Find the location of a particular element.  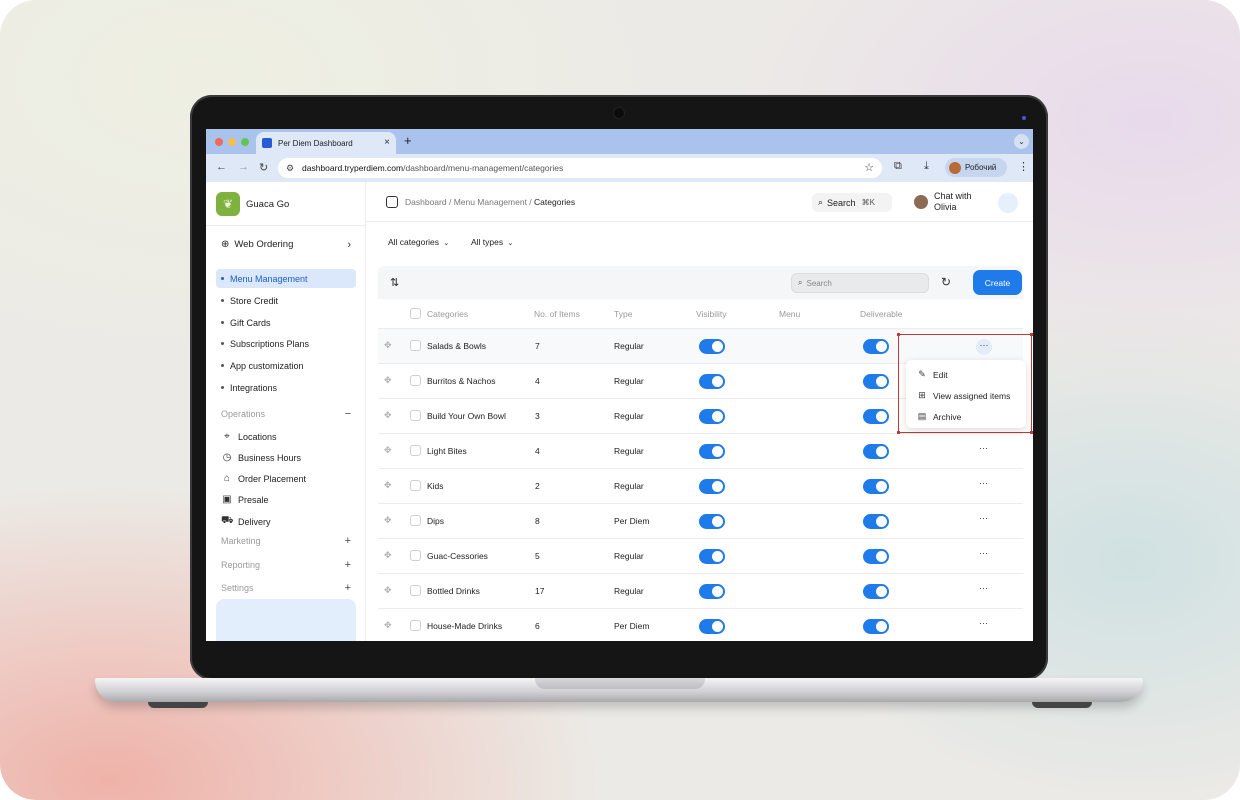

column-header: No. of Items is located at coordinates (557, 314).